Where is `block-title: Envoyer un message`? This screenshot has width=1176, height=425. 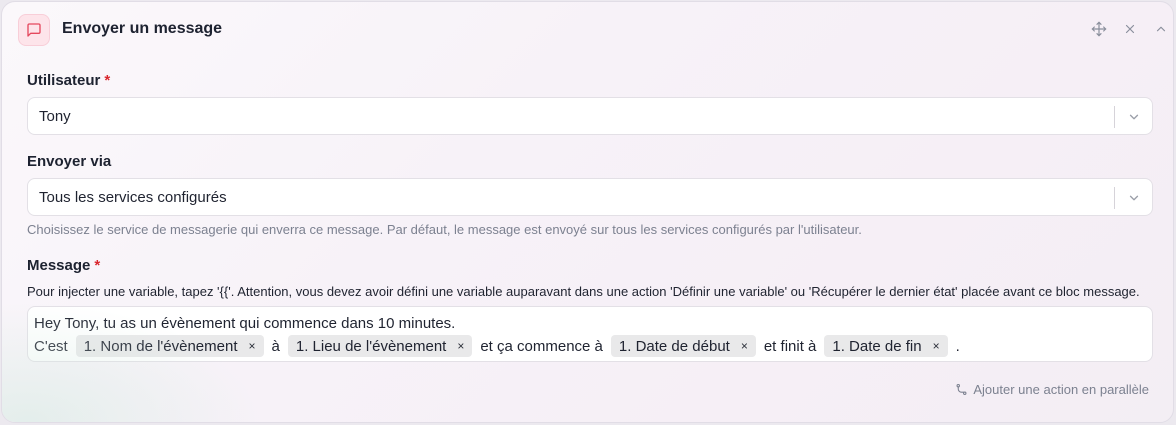
block-title: Envoyer un message is located at coordinates (142, 28).